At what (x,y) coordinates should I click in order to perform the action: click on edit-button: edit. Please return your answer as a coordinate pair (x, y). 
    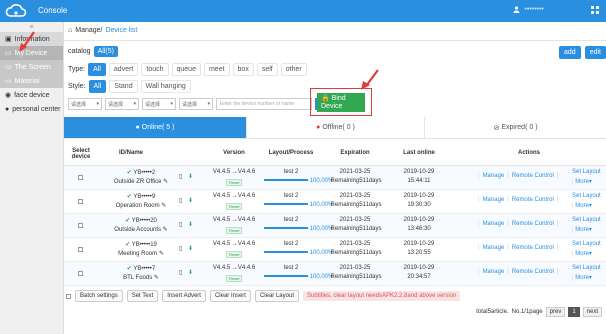
    Looking at the image, I should click on (595, 52).